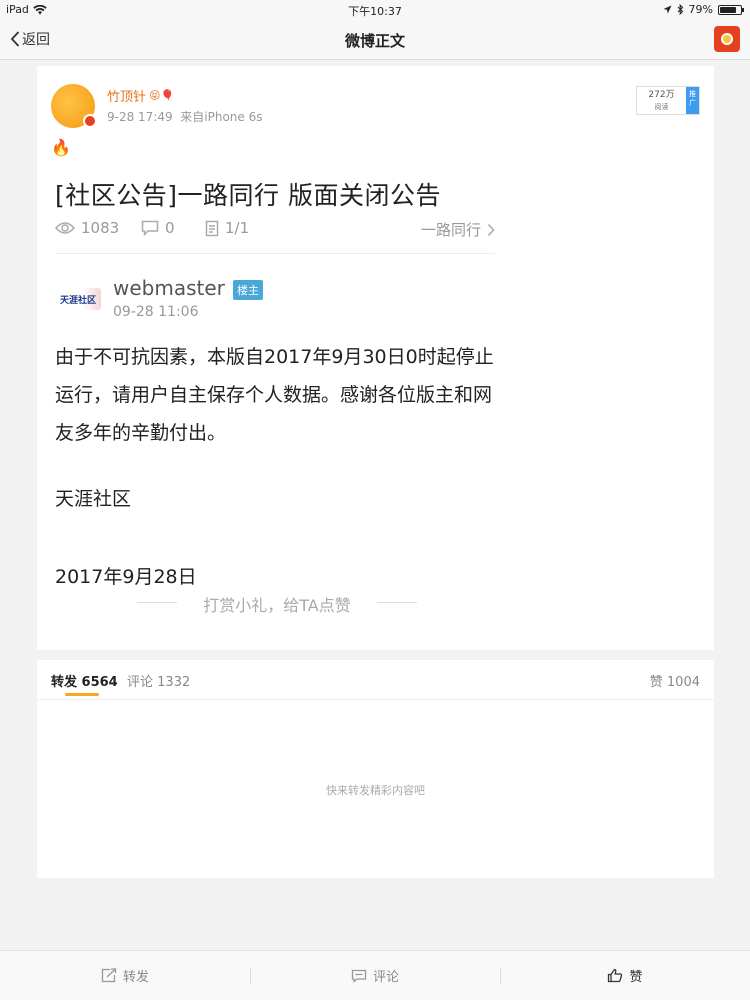 Image resolution: width=750 pixels, height=1000 pixels. What do you see at coordinates (700, 9) in the screenshot?
I see `battery-percent: 79%` at bounding box center [700, 9].